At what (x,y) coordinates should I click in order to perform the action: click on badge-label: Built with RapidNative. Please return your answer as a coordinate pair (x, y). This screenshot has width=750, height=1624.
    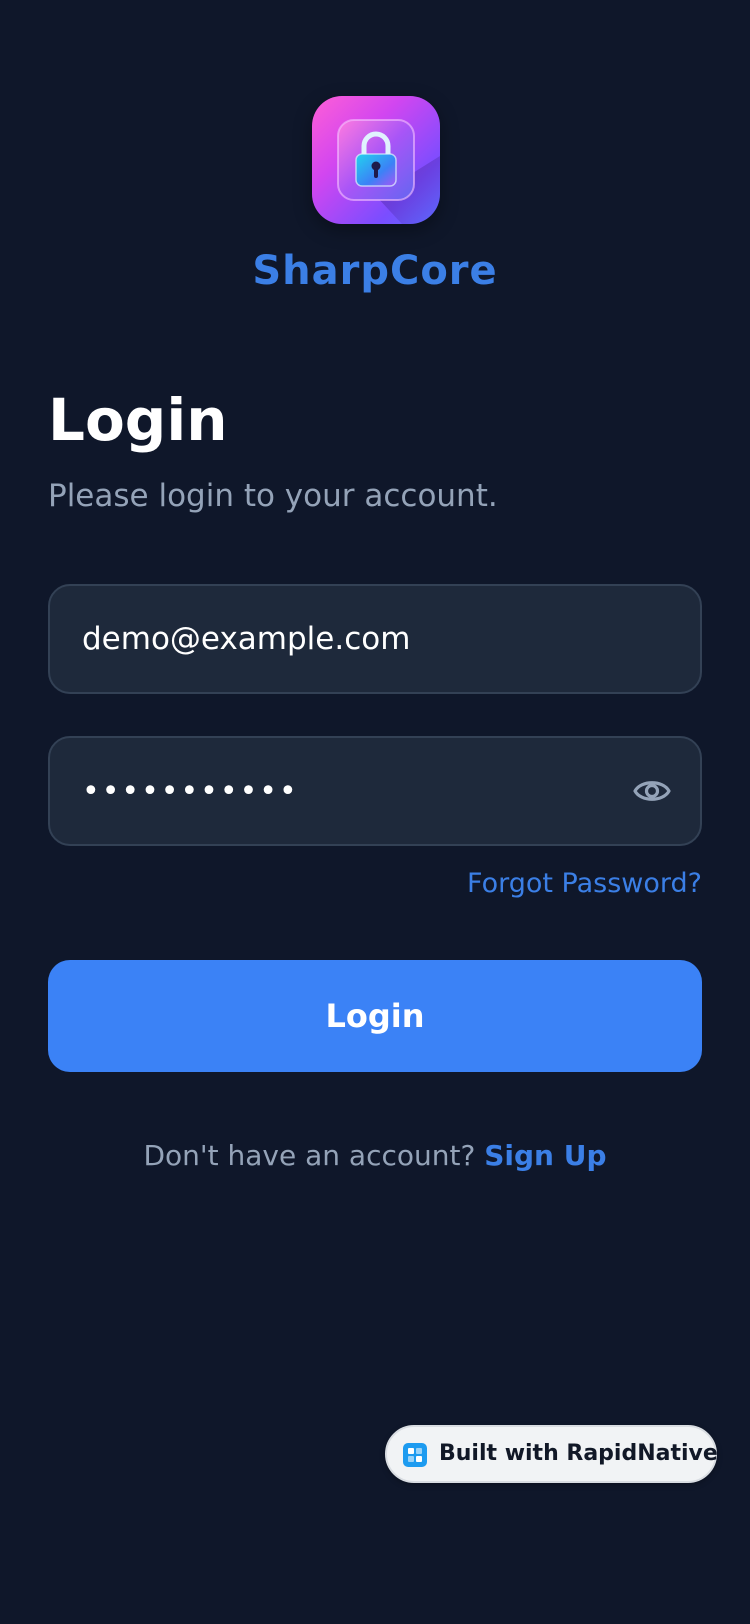
    Looking at the image, I should click on (578, 1453).